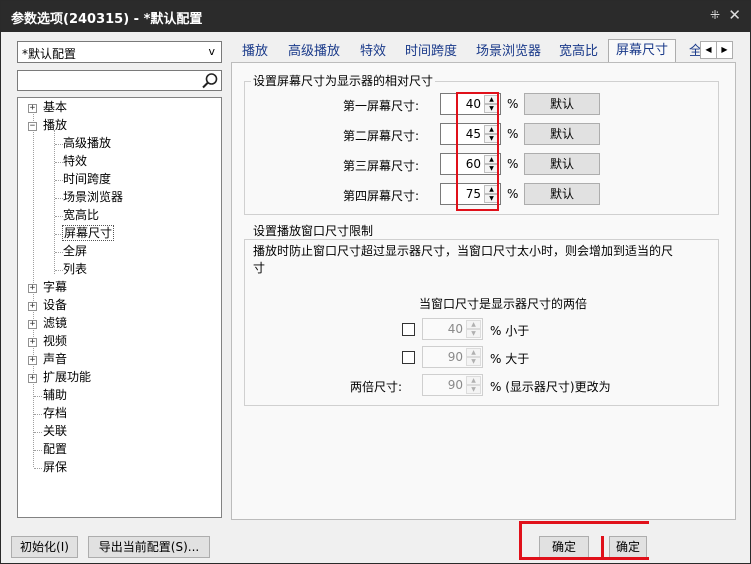 This screenshot has width=751, height=564. Describe the element at coordinates (32, 126) in the screenshot. I see `tree-collapse-toggle: −` at that location.